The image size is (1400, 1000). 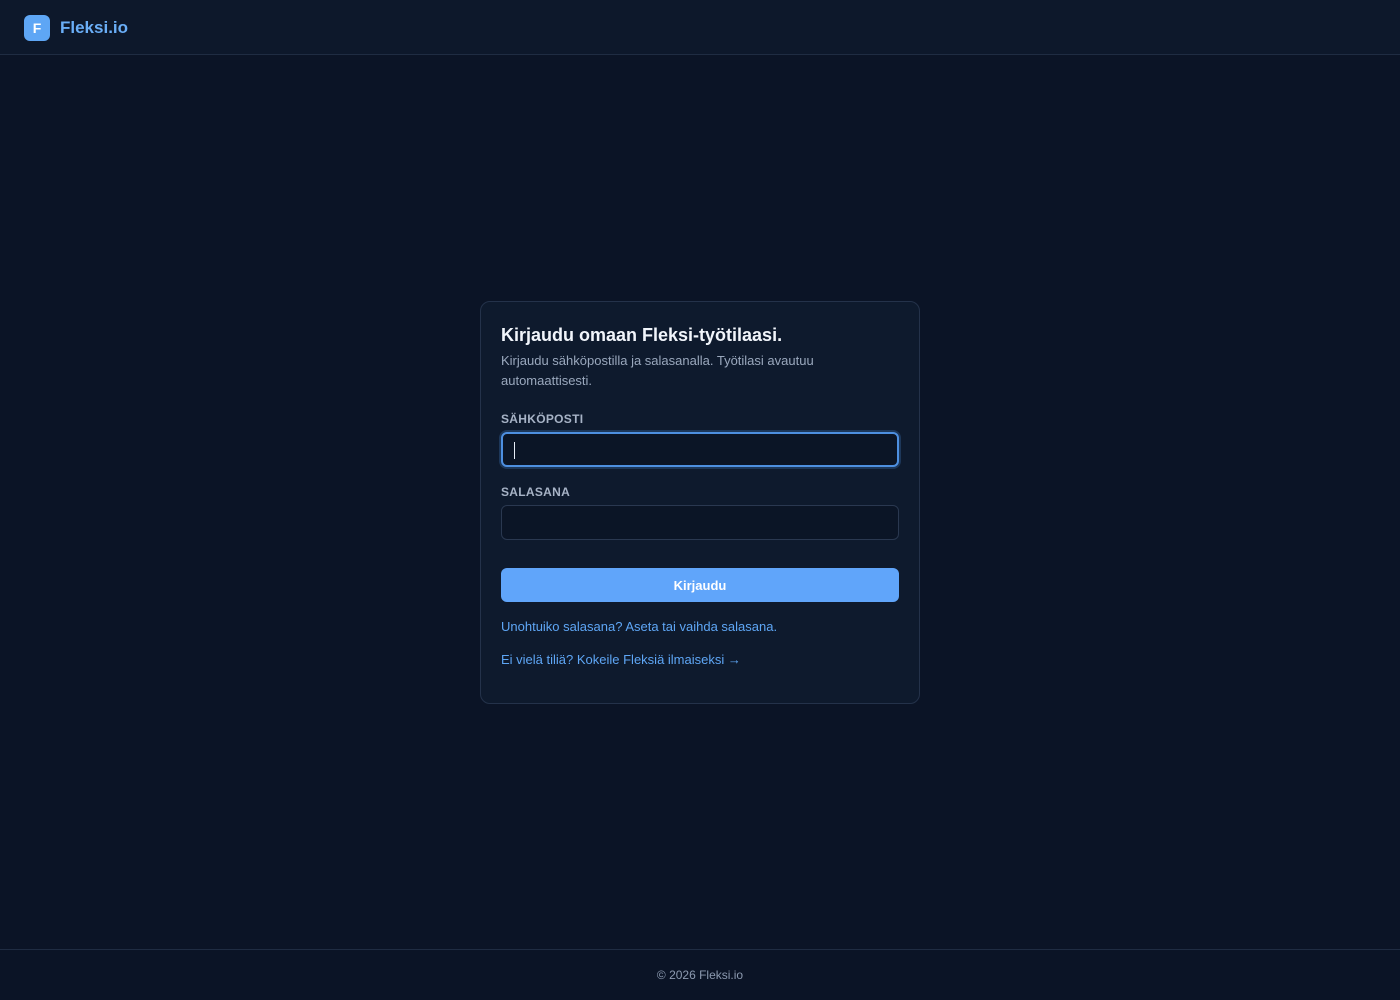 I want to click on login-title: Kirjaudu omaan Fleksi-työtilaasi., so click(x=642, y=335).